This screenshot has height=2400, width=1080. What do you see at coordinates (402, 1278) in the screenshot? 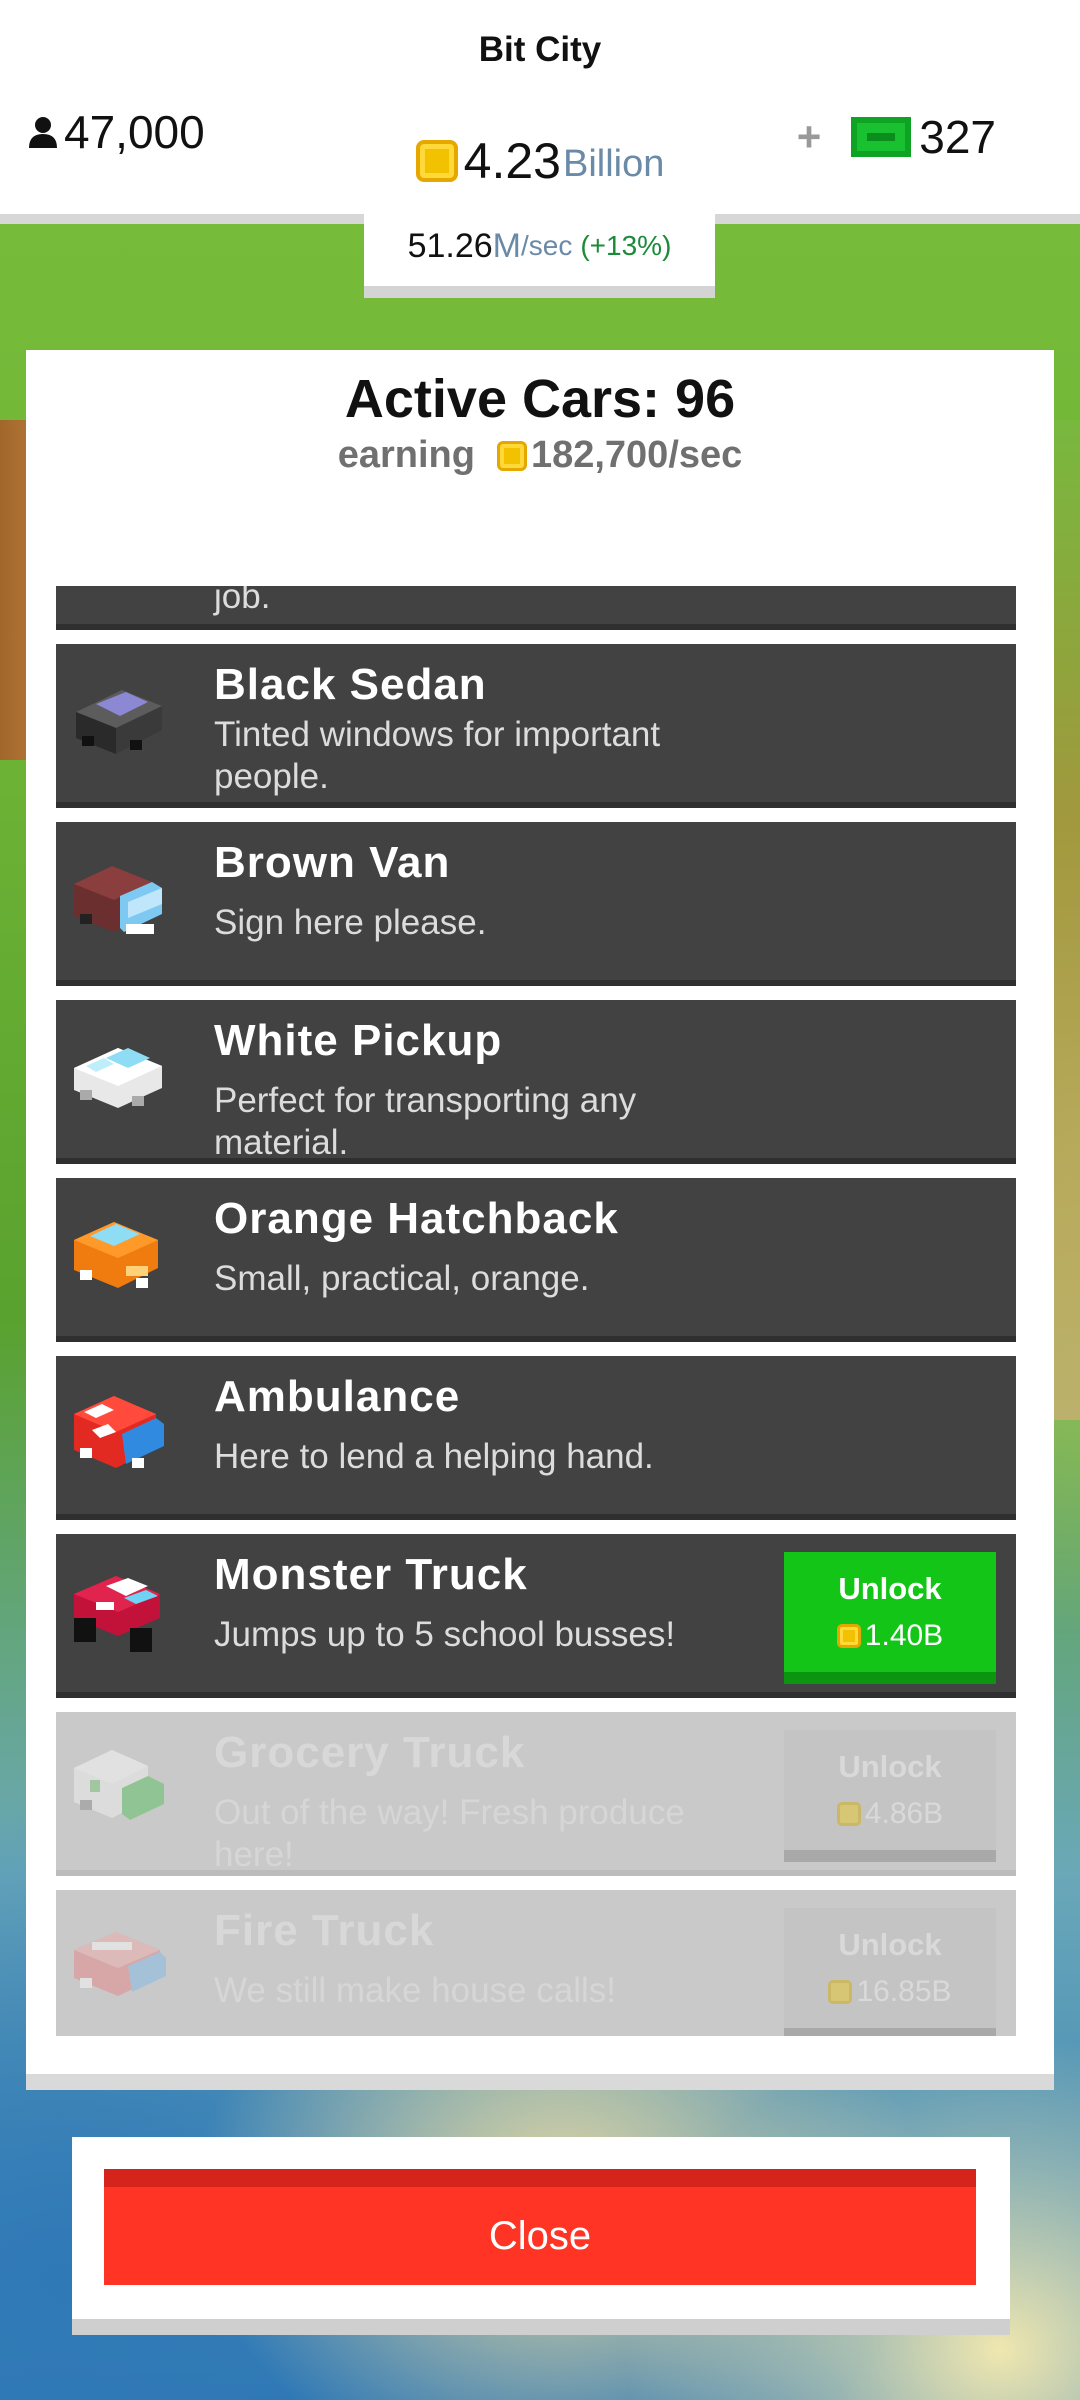
I see `car-description: Small, practical, orange.` at bounding box center [402, 1278].